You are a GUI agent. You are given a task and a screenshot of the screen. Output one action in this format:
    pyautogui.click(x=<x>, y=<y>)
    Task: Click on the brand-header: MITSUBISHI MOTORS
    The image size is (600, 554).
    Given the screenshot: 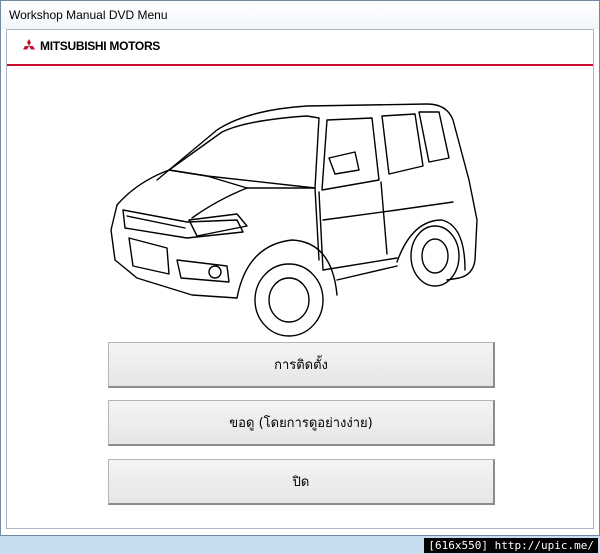 What is the action you would take?
    pyautogui.click(x=300, y=48)
    